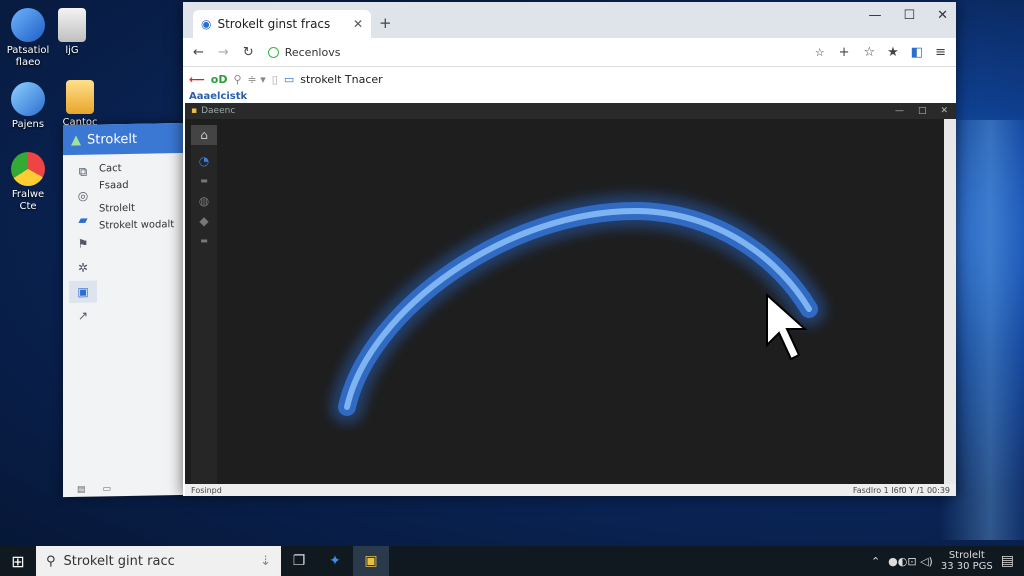  Describe the element at coordinates (569, 20) in the screenshot. I see `tab-bar: ◉ Strokelt ginst fracs ✕ + — ☐ ✕` at that location.